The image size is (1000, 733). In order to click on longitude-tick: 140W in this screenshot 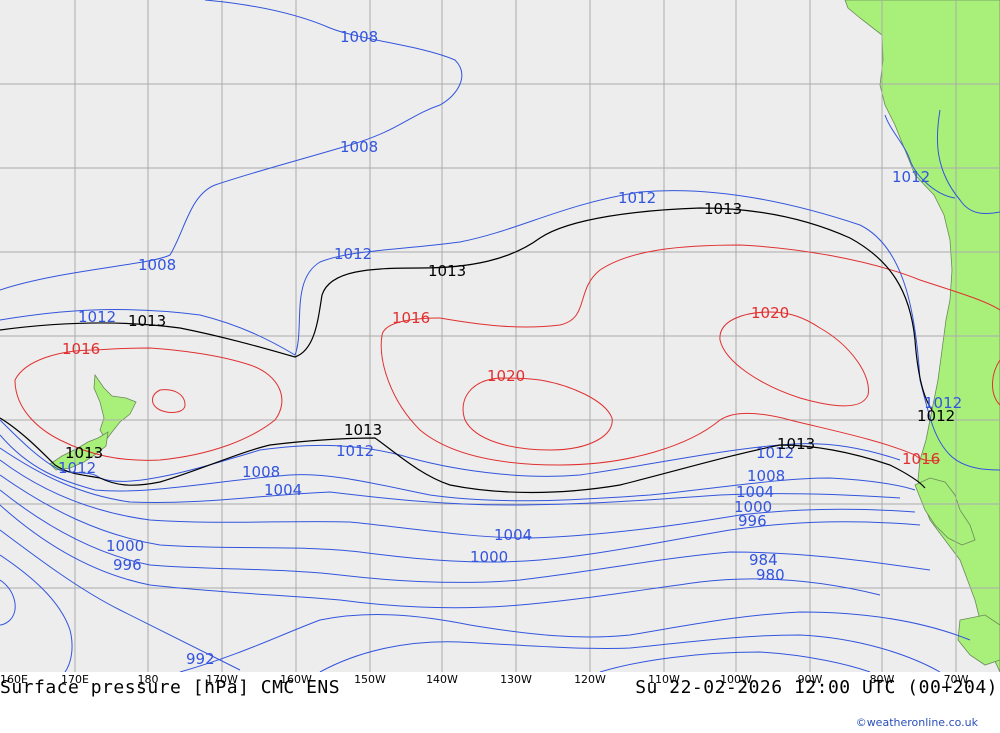, I will do `click(442, 679)`.